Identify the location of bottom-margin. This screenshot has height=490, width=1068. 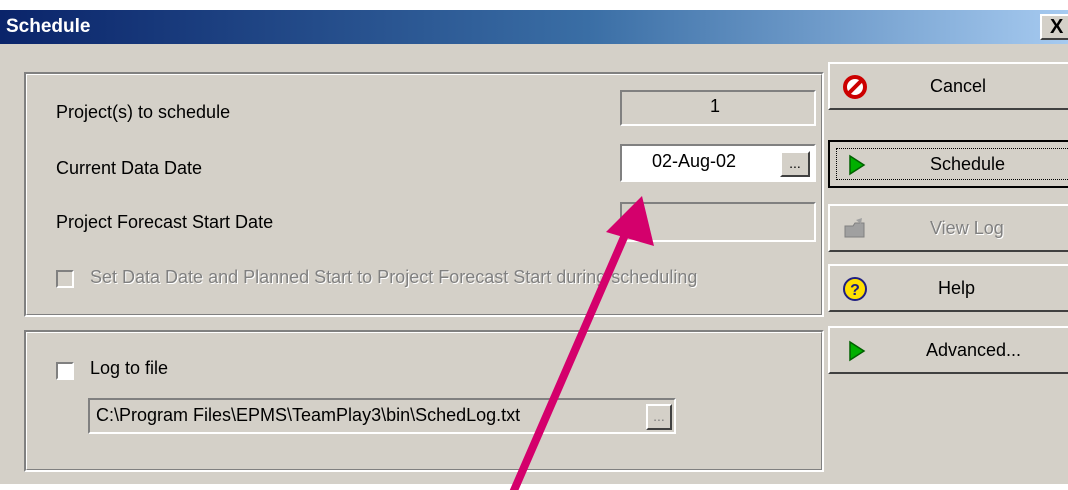
(534, 487).